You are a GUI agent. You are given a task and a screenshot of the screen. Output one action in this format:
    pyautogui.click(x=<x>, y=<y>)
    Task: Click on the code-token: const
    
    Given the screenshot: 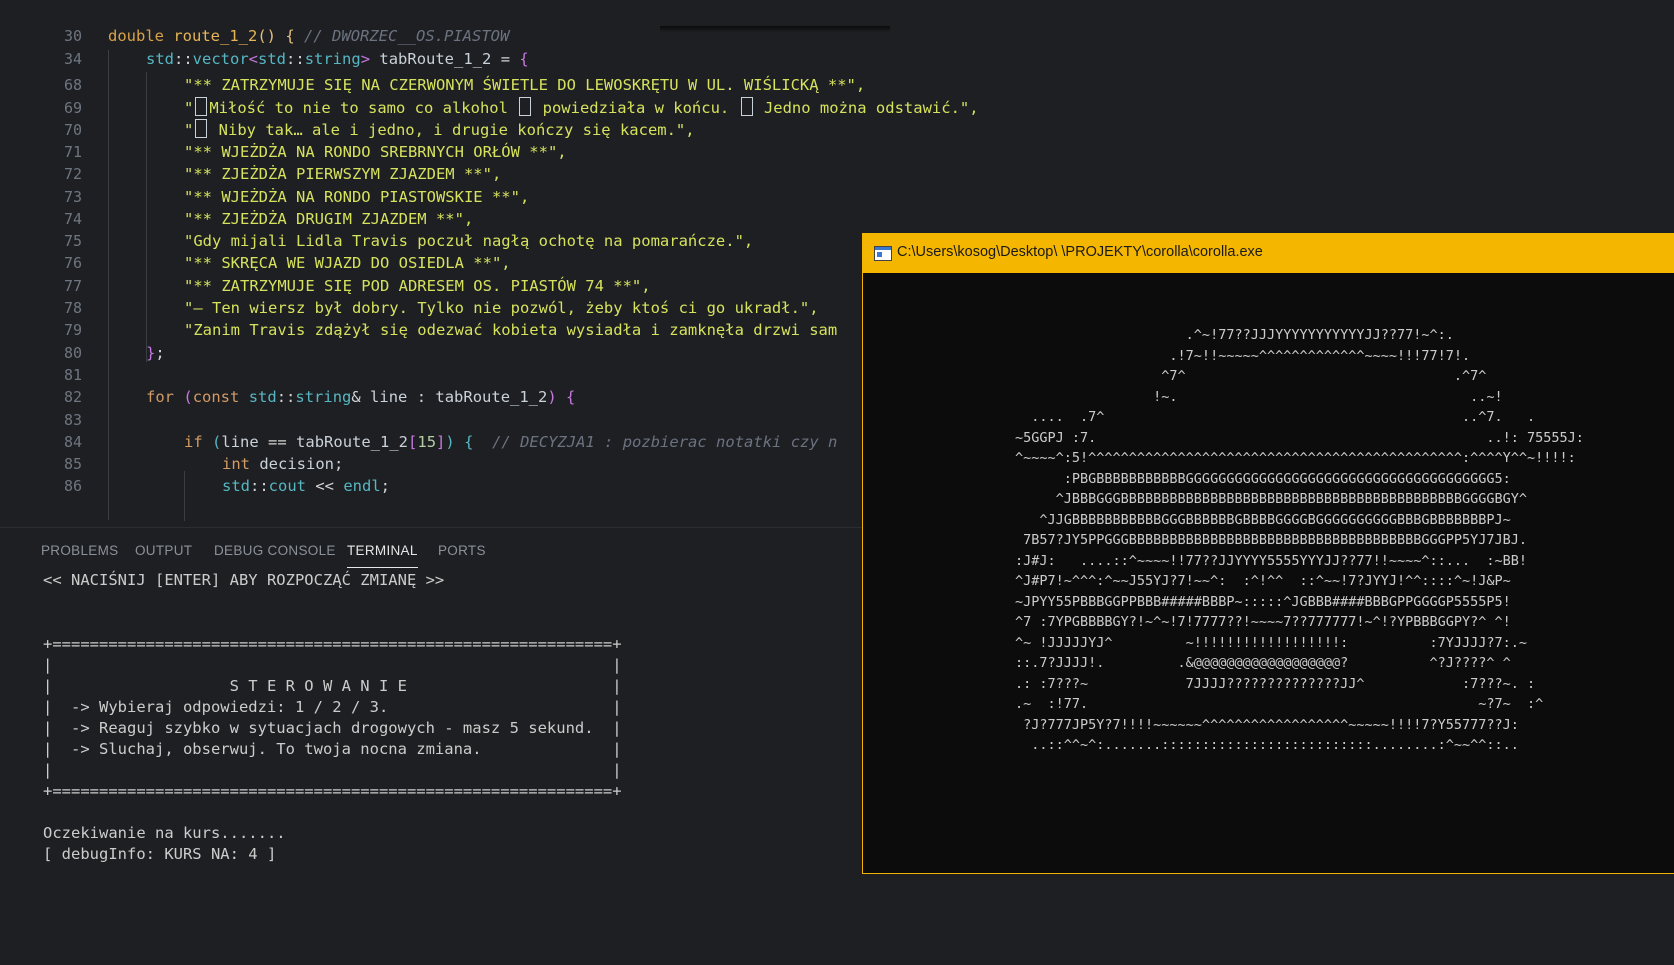 What is the action you would take?
    pyautogui.click(x=216, y=397)
    